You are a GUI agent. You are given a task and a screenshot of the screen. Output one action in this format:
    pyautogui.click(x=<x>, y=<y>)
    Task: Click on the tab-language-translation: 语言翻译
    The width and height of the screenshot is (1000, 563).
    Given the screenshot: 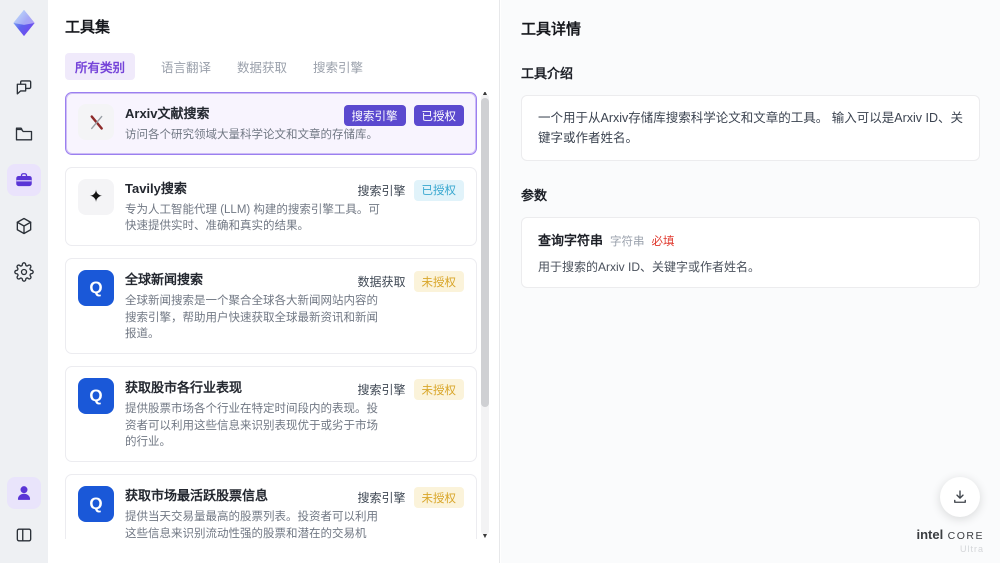 What is the action you would take?
    pyautogui.click(x=186, y=66)
    